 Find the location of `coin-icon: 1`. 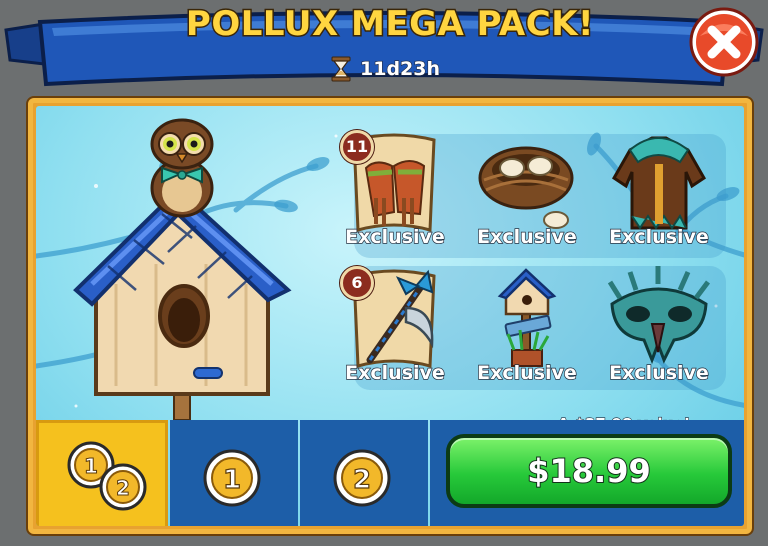

coin-icon: 1 is located at coordinates (232, 478).